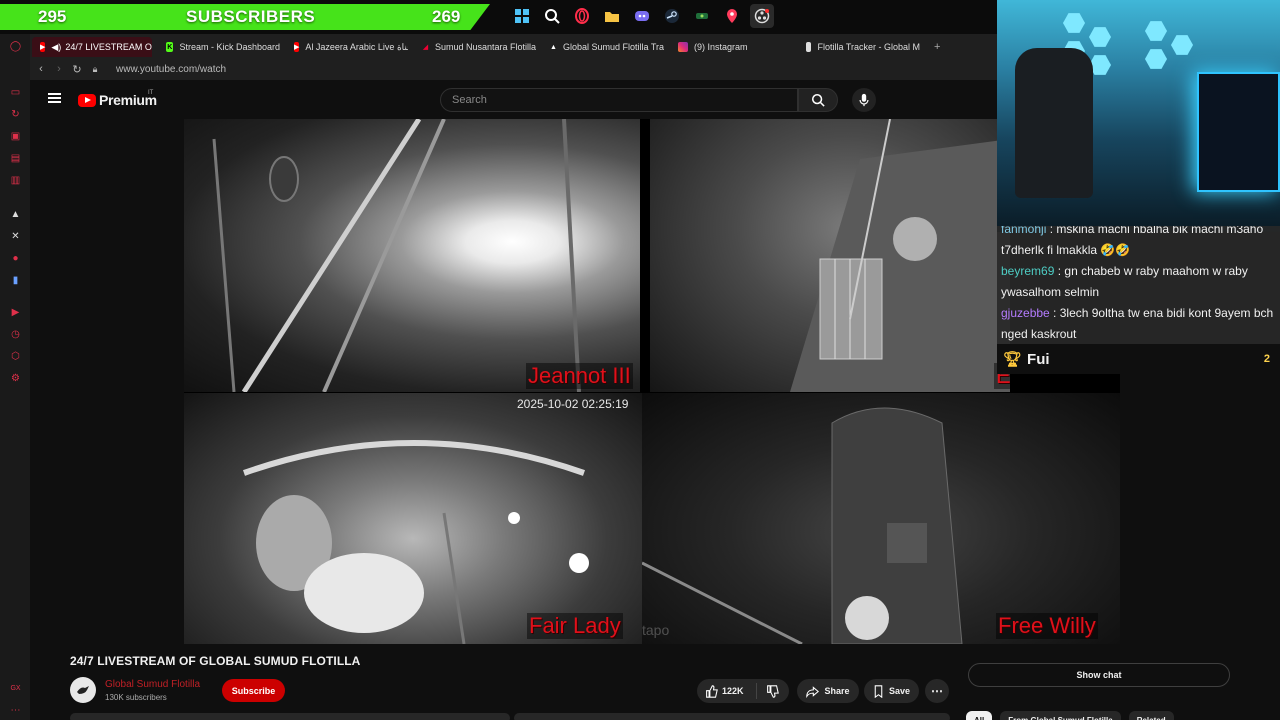  I want to click on monitor, so click(1238, 132).